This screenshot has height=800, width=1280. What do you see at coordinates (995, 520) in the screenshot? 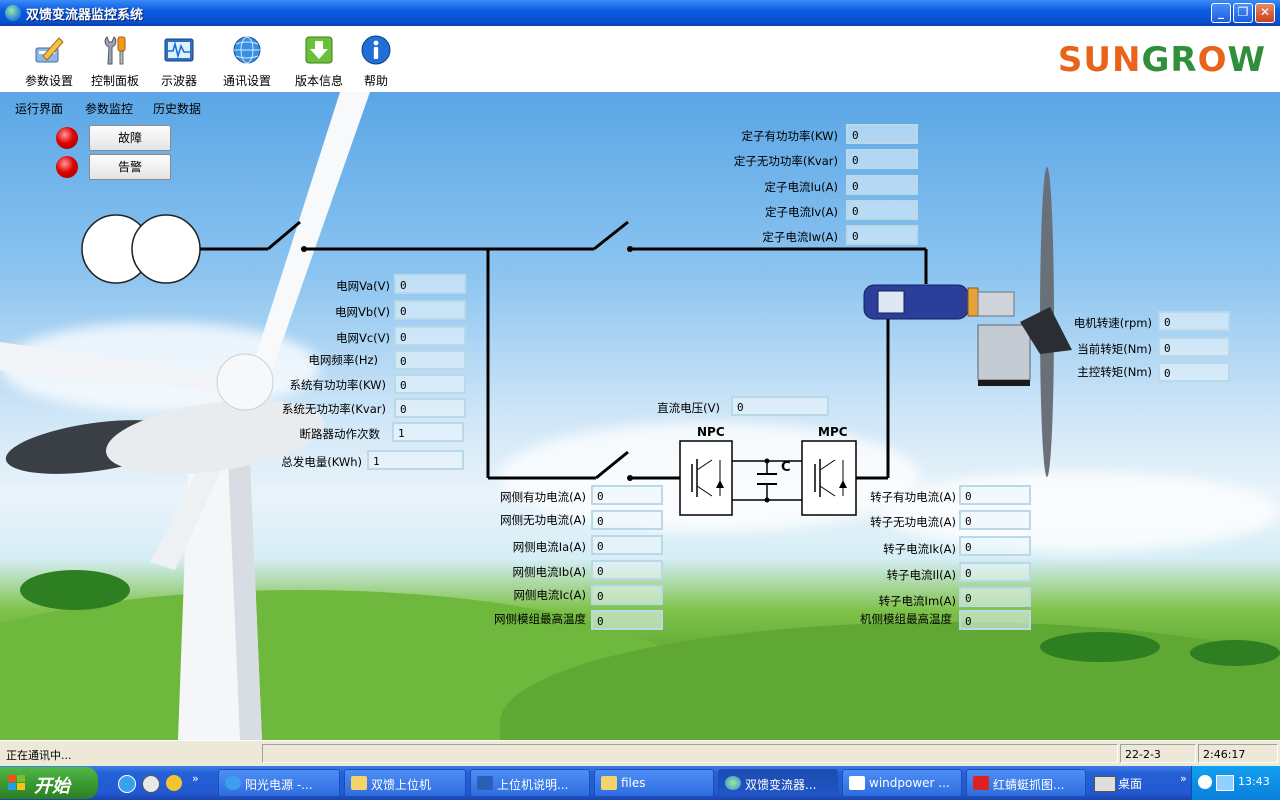
I see `rotor-reactive-current-value: 0` at bounding box center [995, 520].